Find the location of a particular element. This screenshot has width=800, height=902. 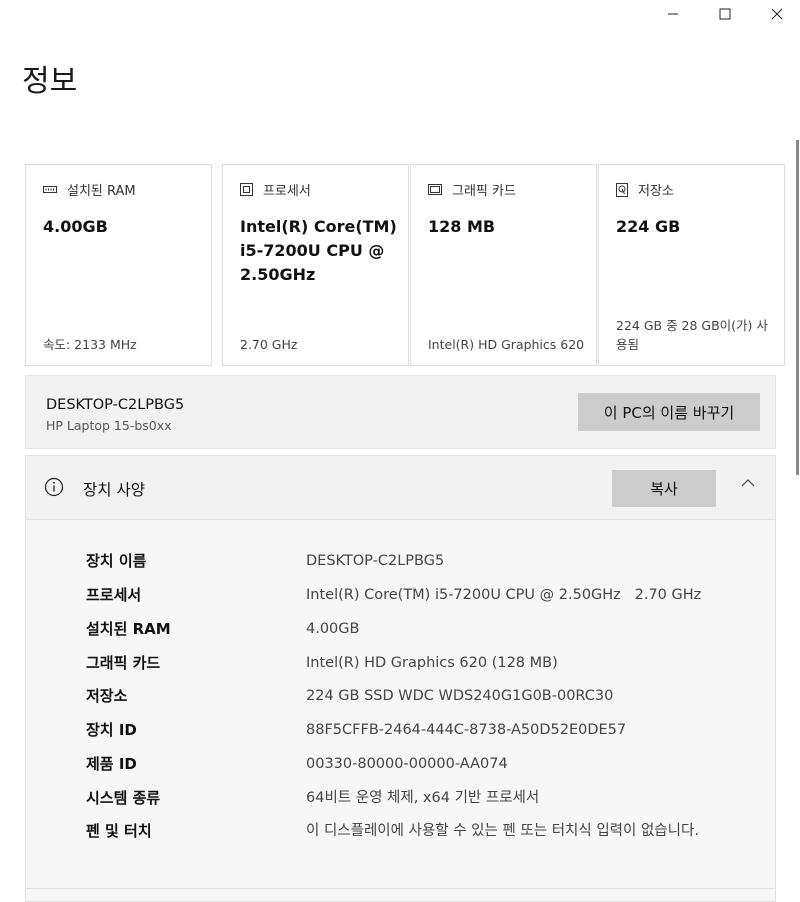

card-storage: 저장소 224 GB 224 GB 중 28 GB이(가) 사용됨 is located at coordinates (691, 265).